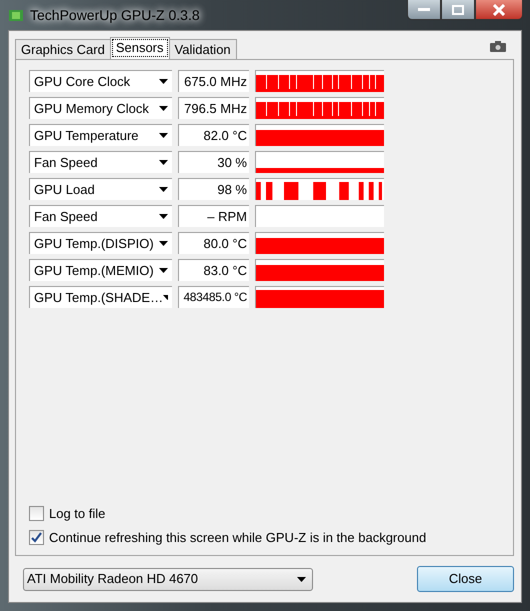 This screenshot has width=530, height=611. I want to click on minimize-icon, so click(424, 10).